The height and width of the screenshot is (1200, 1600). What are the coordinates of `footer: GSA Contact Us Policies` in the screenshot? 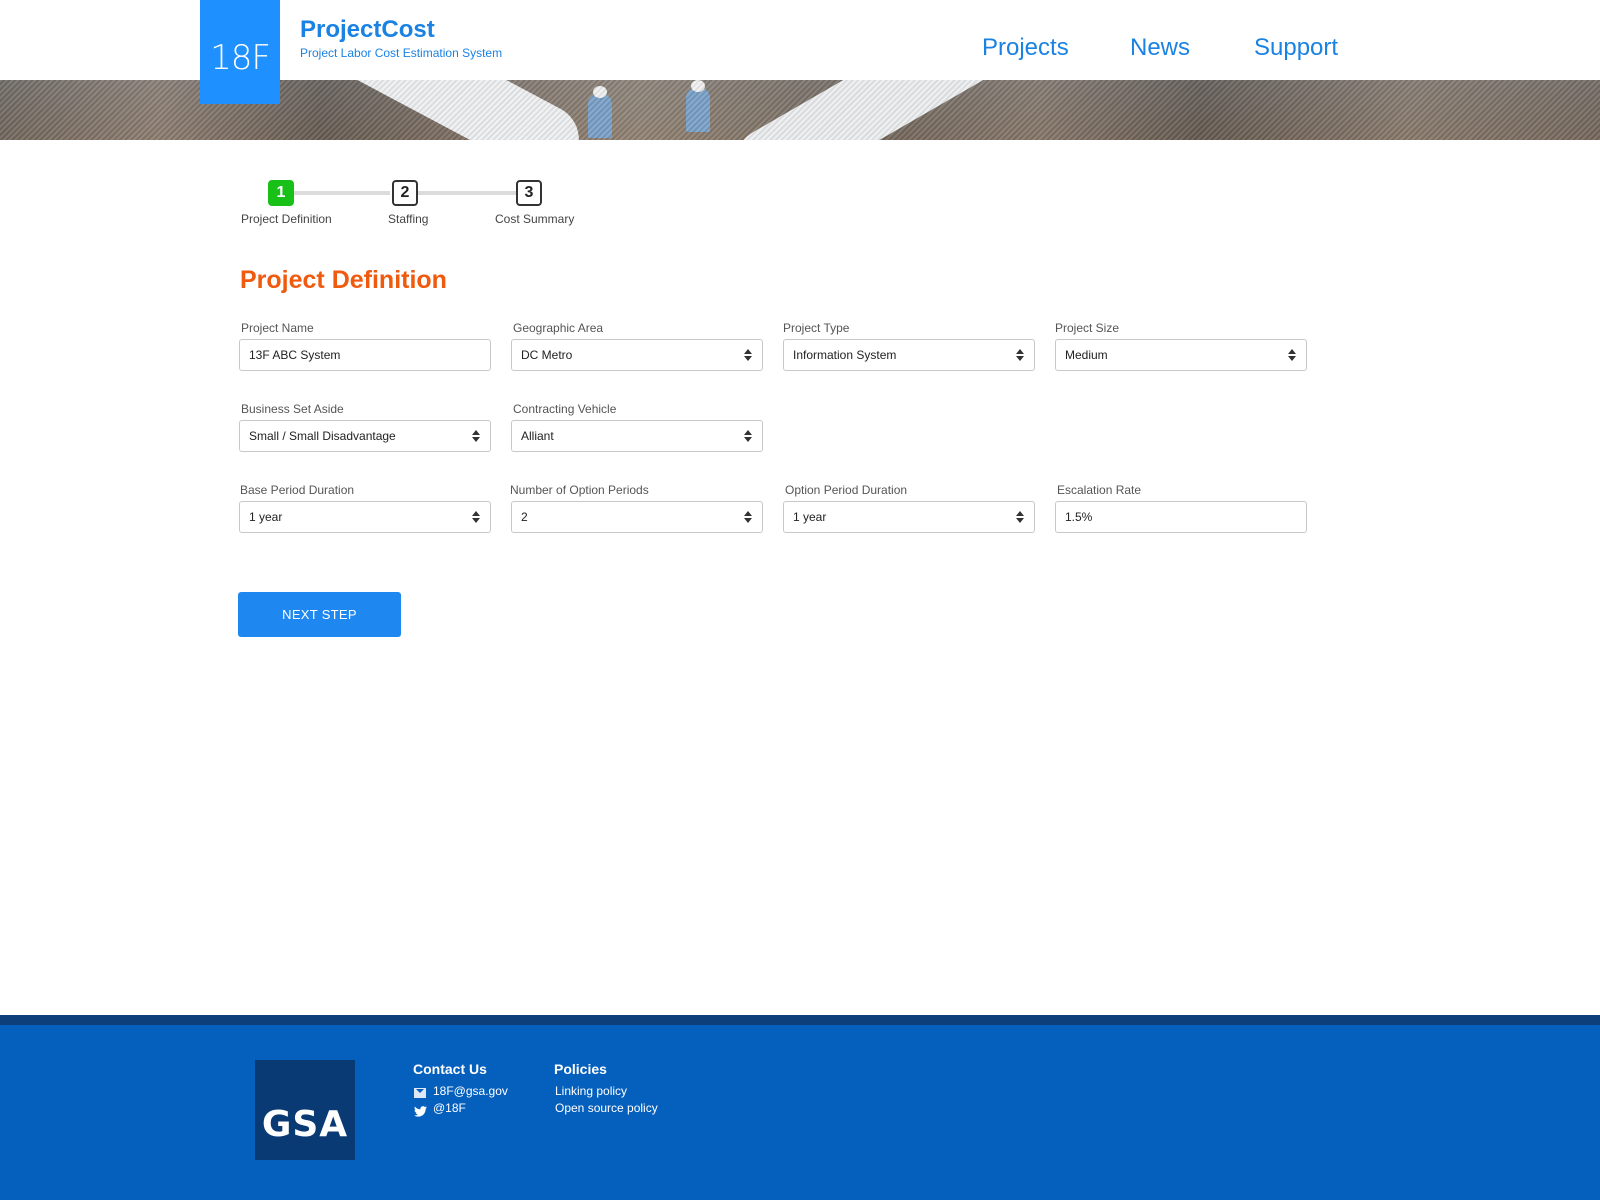 It's located at (800, 1112).